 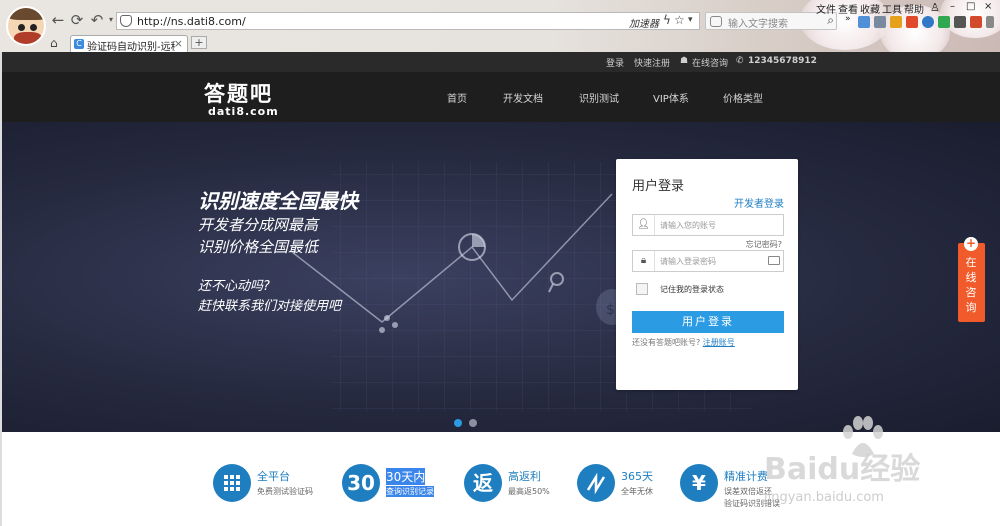 What do you see at coordinates (258, 247) in the screenshot?
I see `hero-line-price: 识别价格全国最低` at bounding box center [258, 247].